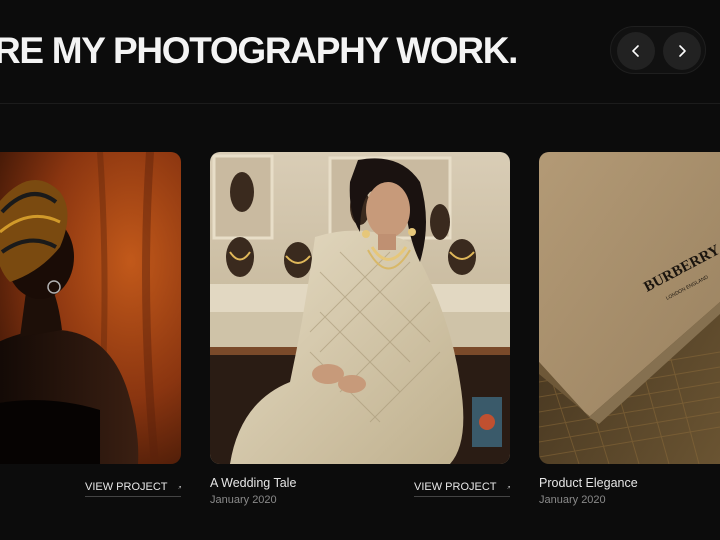 The image size is (720, 540). What do you see at coordinates (253, 483) in the screenshot?
I see `project-title: A Wedding Tale` at bounding box center [253, 483].